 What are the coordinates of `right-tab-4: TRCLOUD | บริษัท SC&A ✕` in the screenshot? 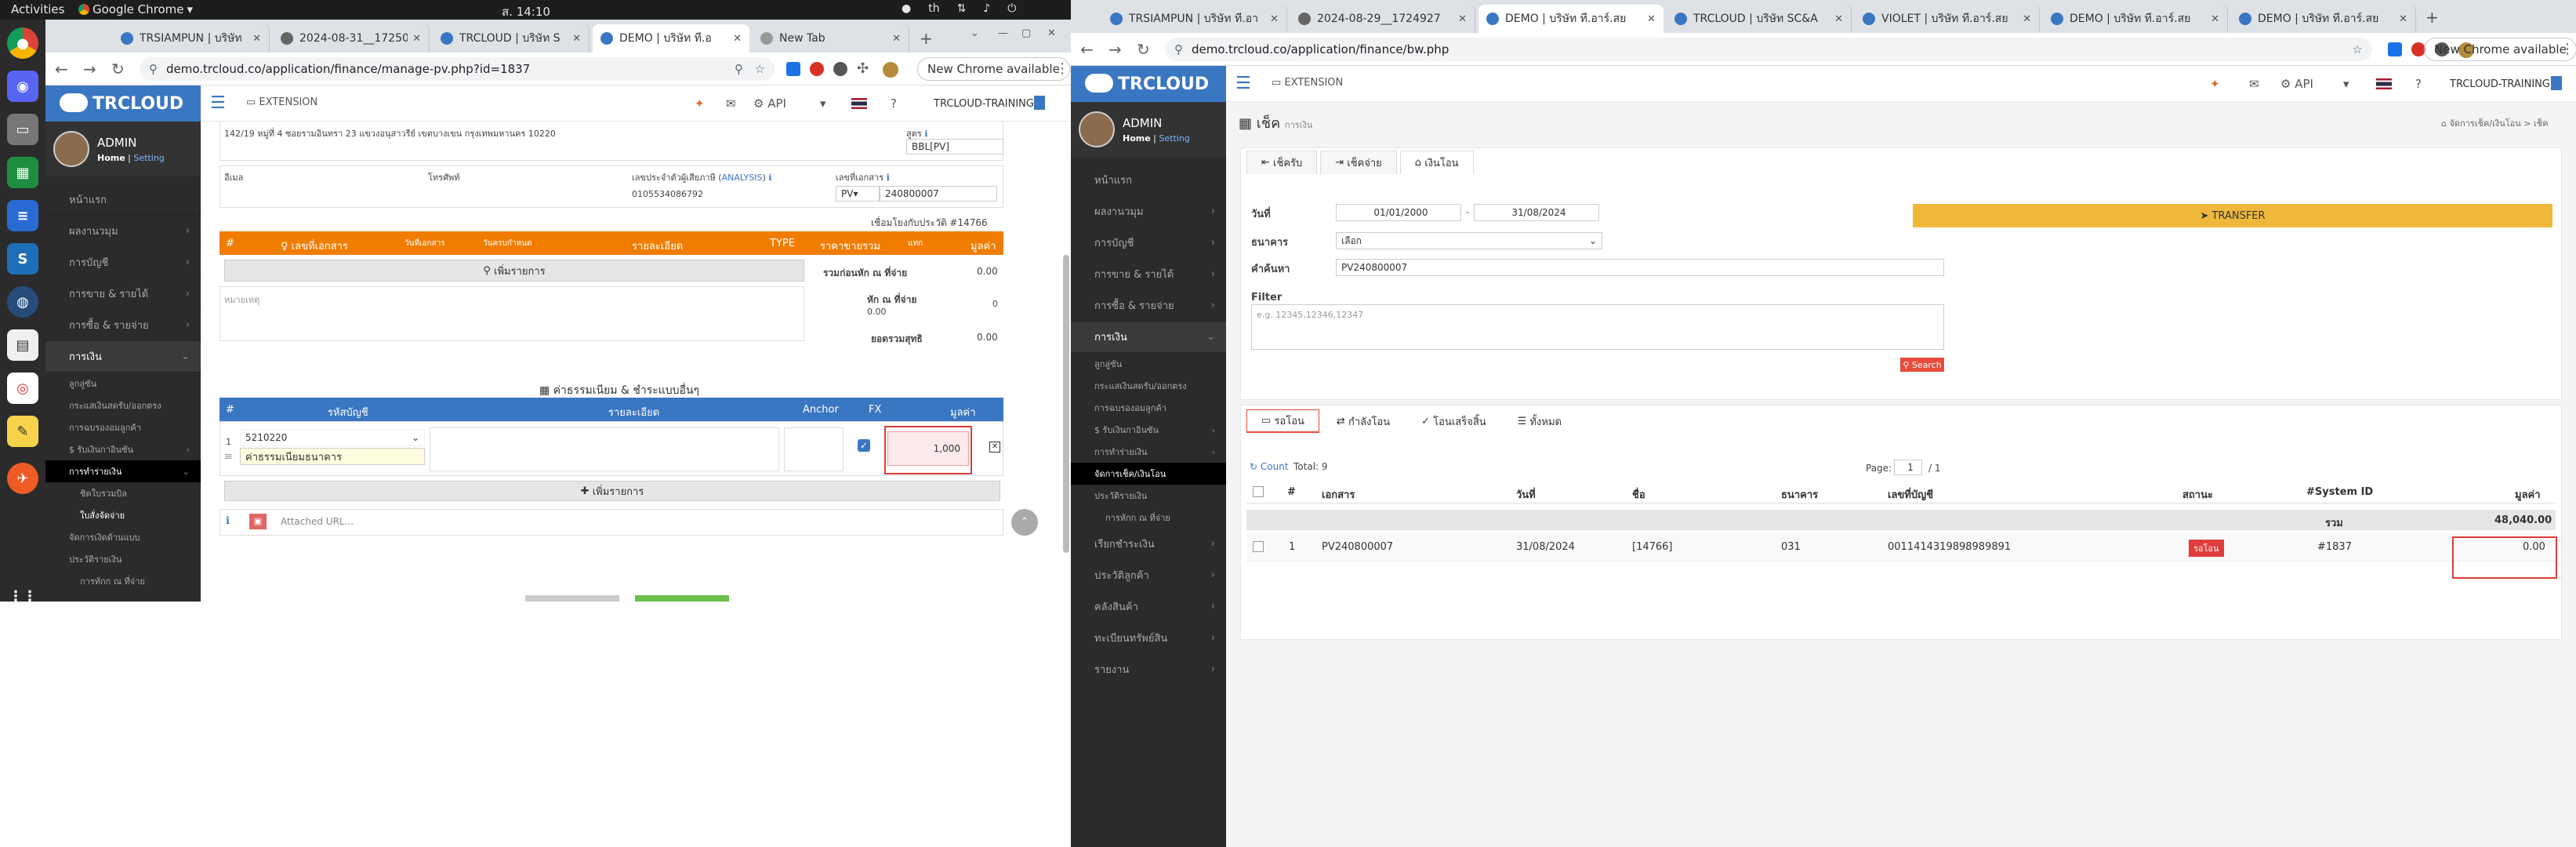 It's located at (1760, 19).